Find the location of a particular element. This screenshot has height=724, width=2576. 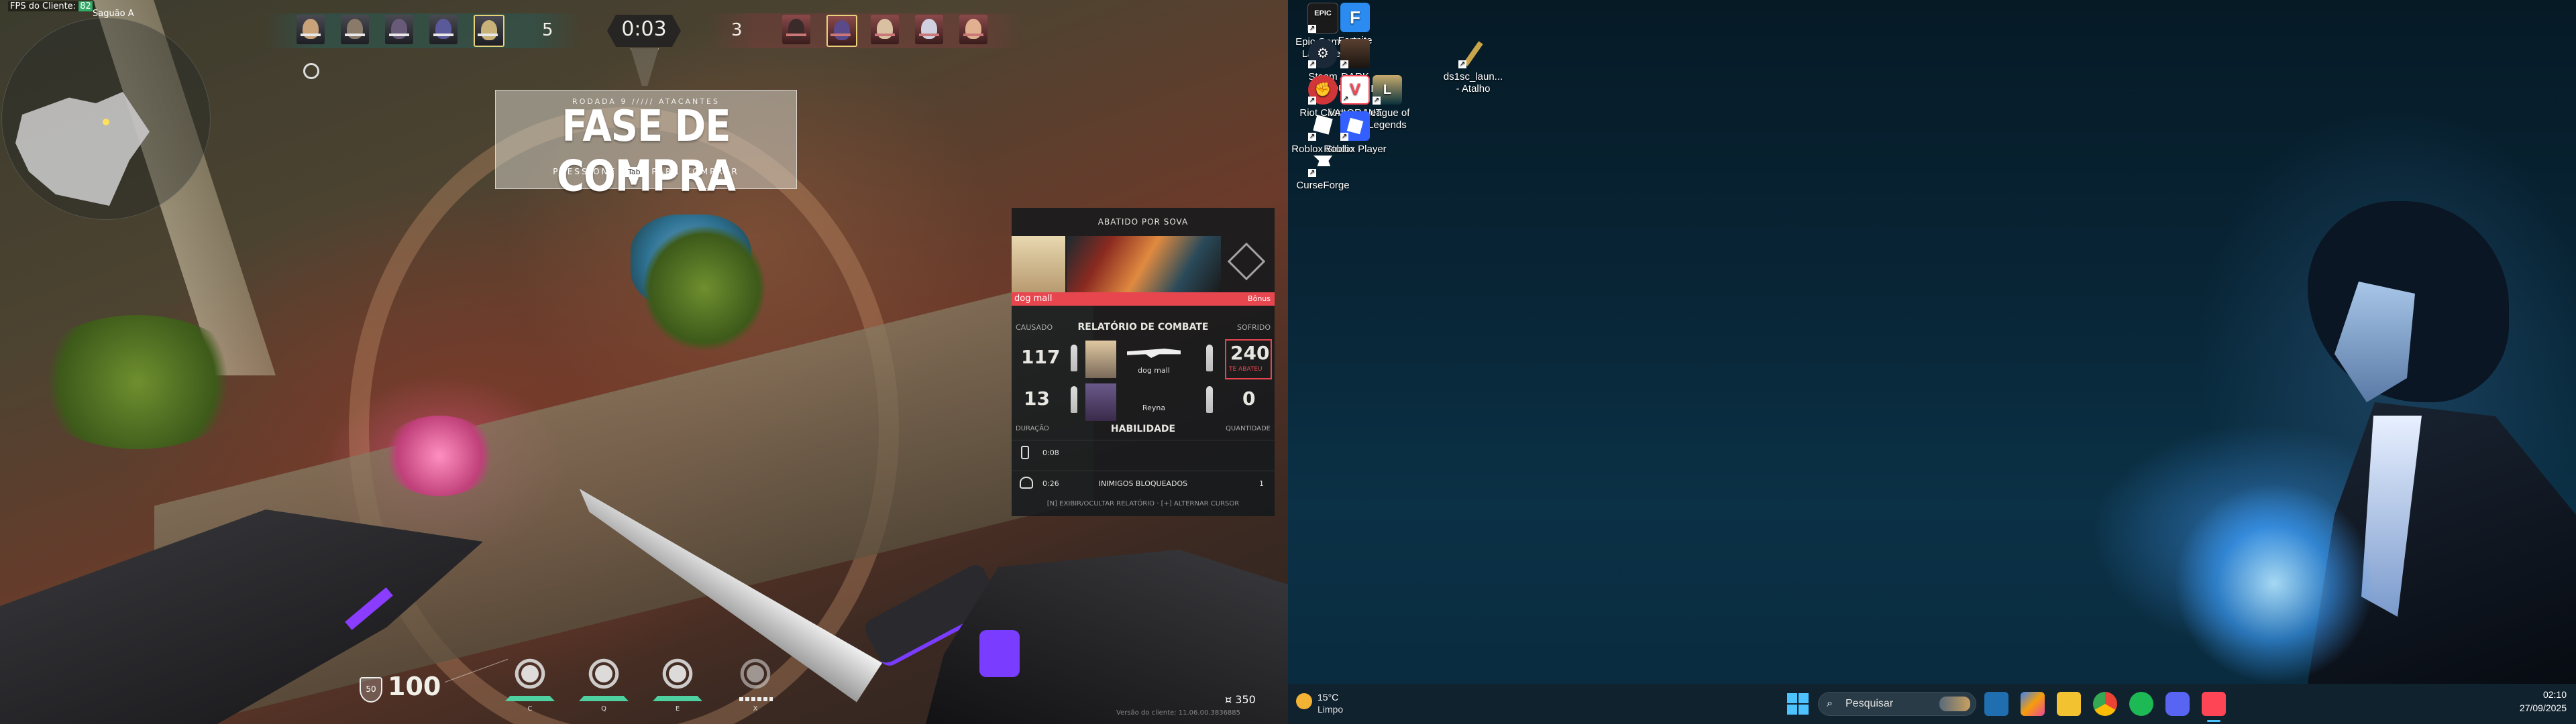

ability-key-e: E is located at coordinates (677, 709).